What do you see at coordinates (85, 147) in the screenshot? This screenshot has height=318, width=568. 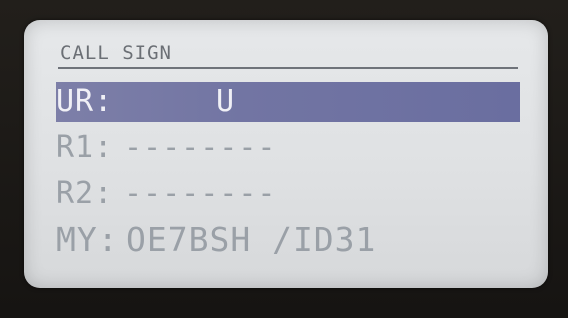 I see `r1-label: R1:` at bounding box center [85, 147].